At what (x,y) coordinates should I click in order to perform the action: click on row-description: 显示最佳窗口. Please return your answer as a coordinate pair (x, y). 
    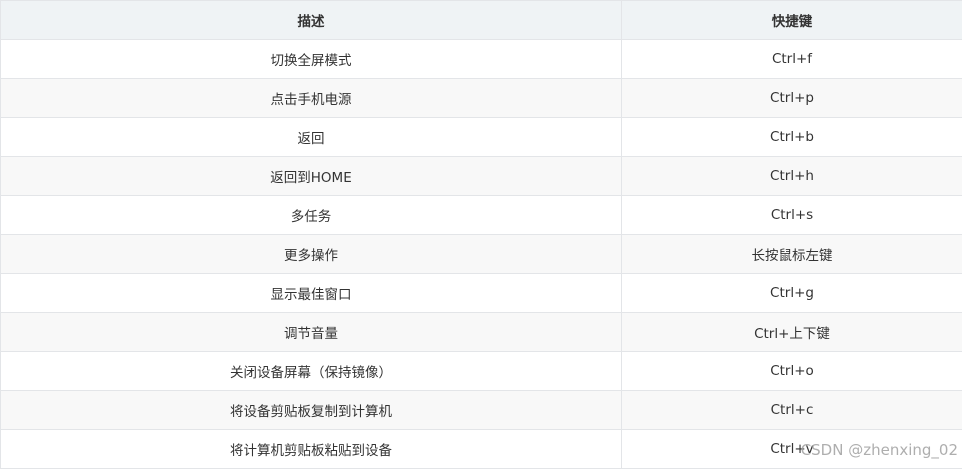
    Looking at the image, I should click on (311, 293).